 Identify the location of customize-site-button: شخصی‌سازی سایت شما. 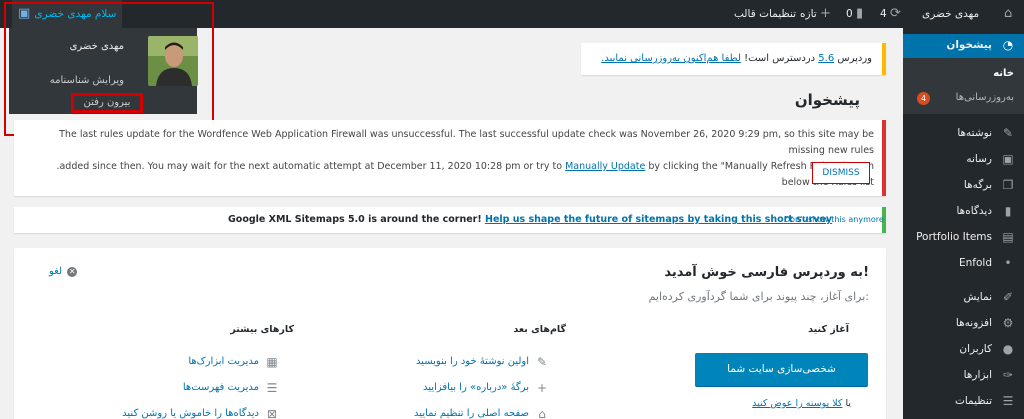
(781, 369).